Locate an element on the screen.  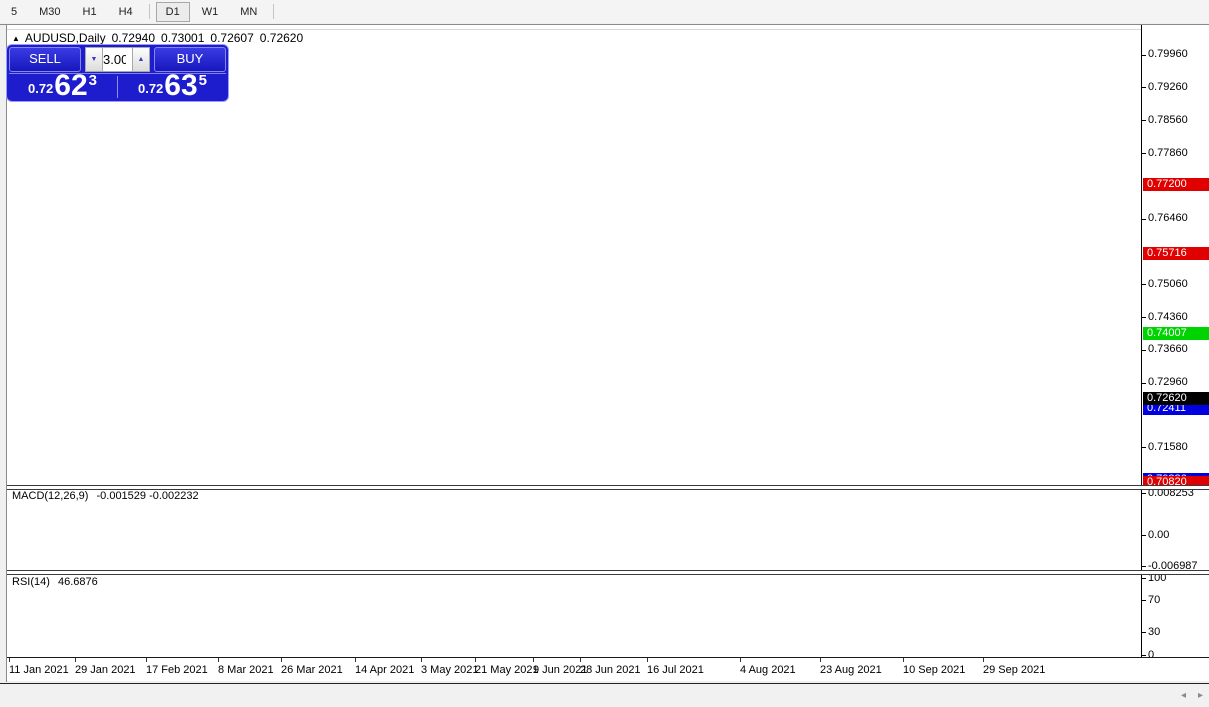
date-tick-label: 28 Jun 2021 is located at coordinates (610, 670).